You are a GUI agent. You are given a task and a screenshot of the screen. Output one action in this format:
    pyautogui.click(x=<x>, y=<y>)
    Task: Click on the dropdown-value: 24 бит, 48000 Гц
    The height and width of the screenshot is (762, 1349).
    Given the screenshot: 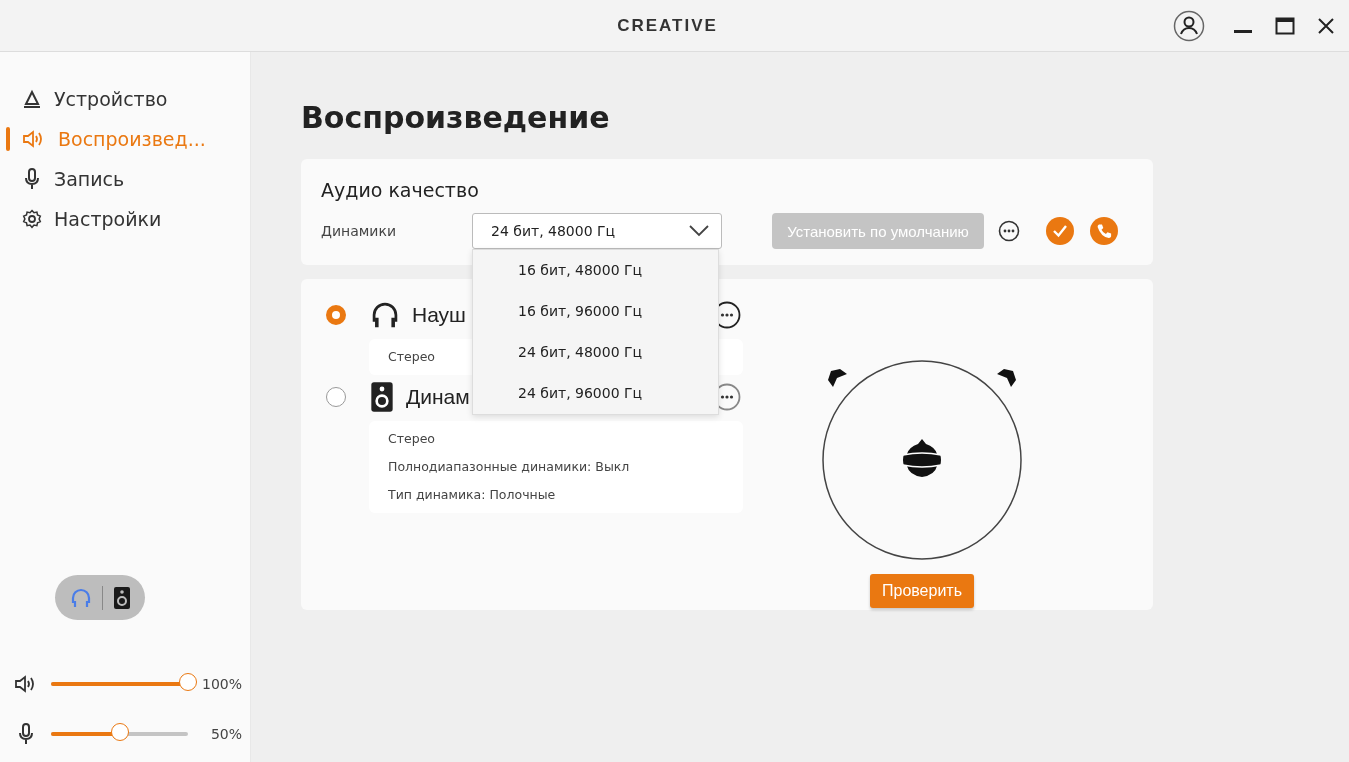 What is the action you would take?
    pyautogui.click(x=553, y=231)
    